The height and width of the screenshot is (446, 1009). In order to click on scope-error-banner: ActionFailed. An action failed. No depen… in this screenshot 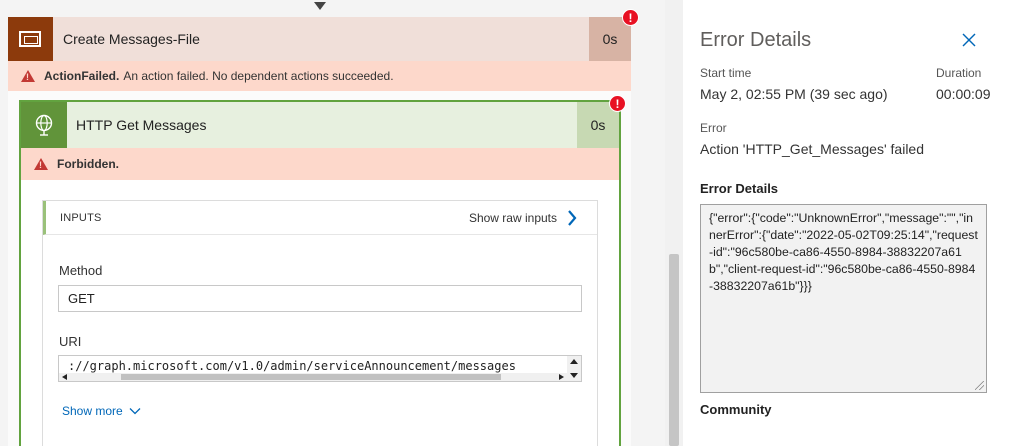, I will do `click(319, 76)`.